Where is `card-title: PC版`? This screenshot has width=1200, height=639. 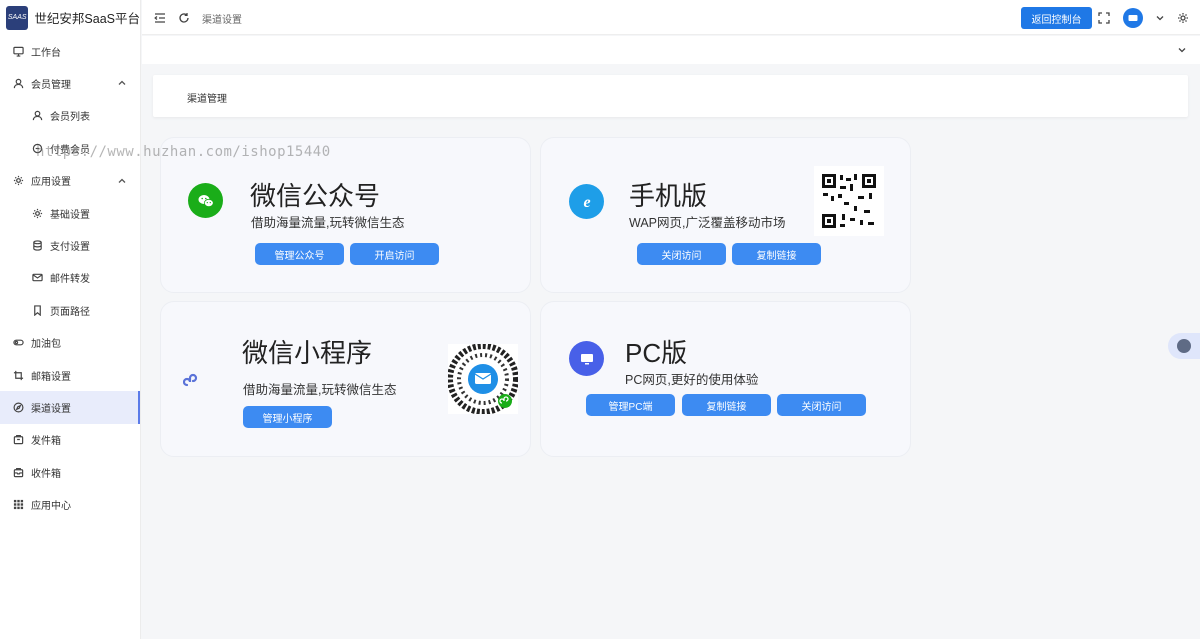 card-title: PC版 is located at coordinates (656, 353).